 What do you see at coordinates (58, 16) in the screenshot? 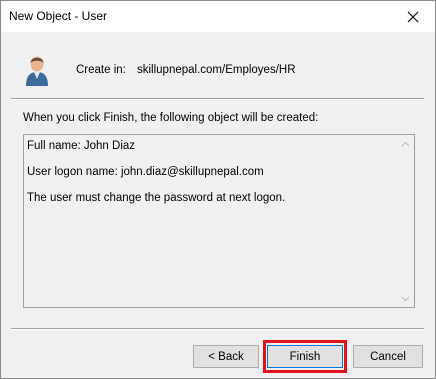
I see `window-title: New Object - User` at bounding box center [58, 16].